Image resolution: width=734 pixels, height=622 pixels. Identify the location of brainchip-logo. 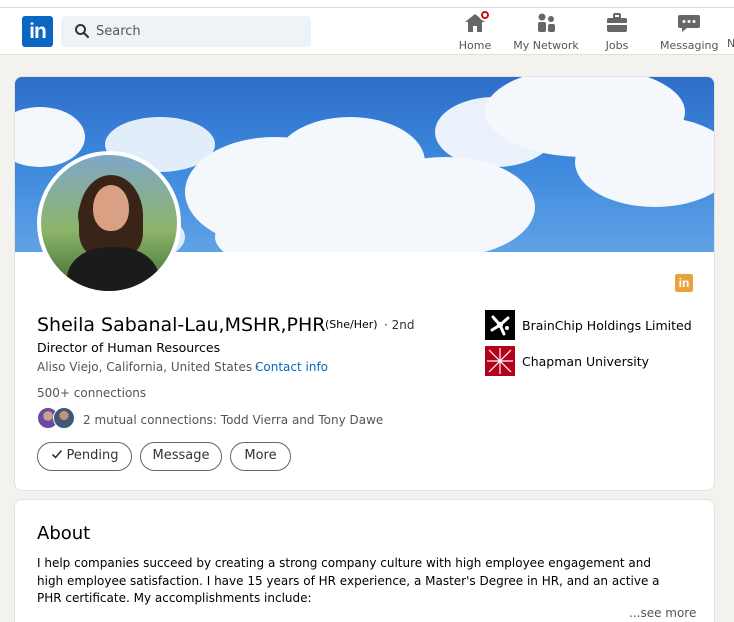
(500, 325).